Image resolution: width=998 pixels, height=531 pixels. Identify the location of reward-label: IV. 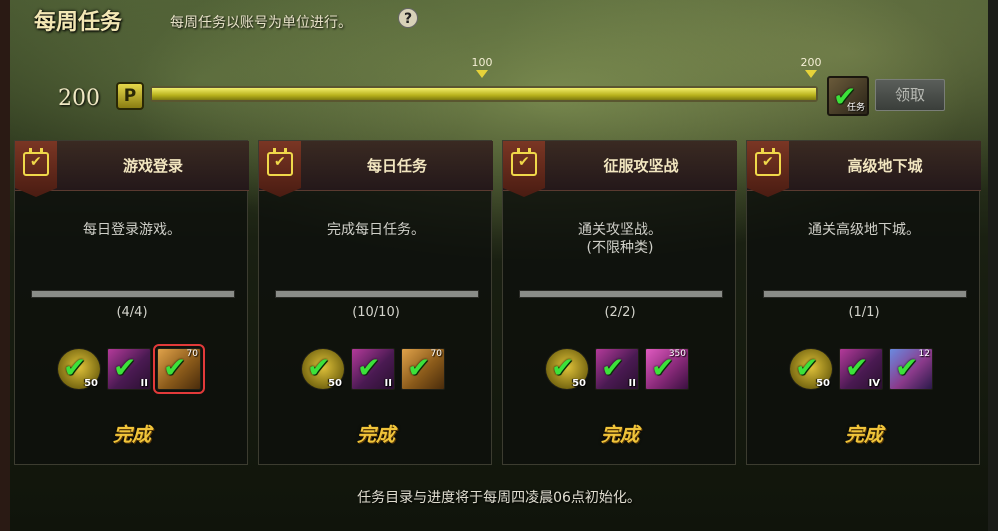
(874, 383).